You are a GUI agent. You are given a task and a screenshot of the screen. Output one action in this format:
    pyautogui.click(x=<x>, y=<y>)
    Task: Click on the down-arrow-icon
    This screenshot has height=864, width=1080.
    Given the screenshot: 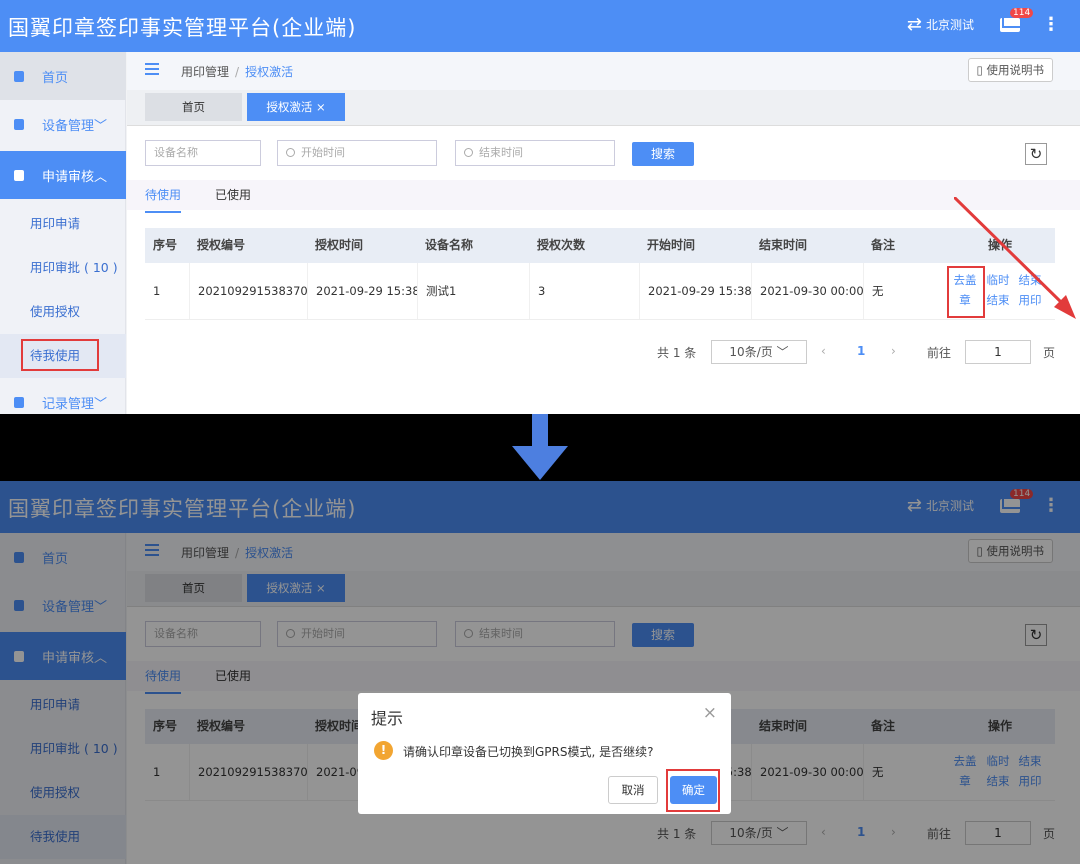 What is the action you would take?
    pyautogui.click(x=540, y=447)
    